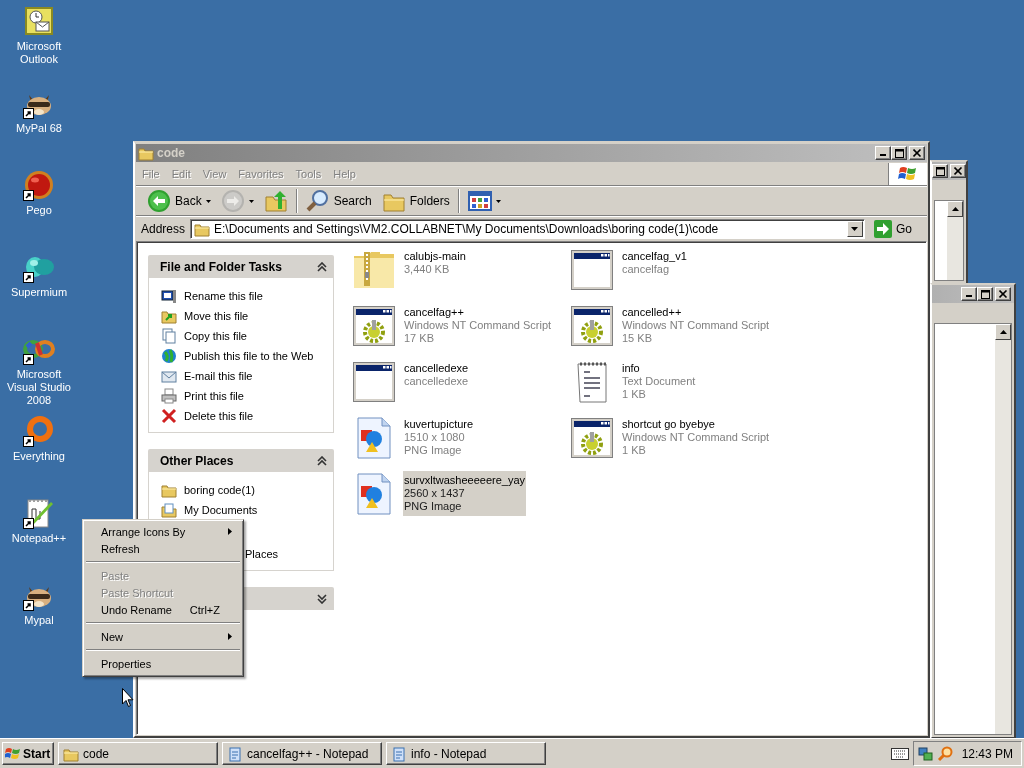  Describe the element at coordinates (987, 753) in the screenshot. I see `clock: 12:43 PM` at that location.